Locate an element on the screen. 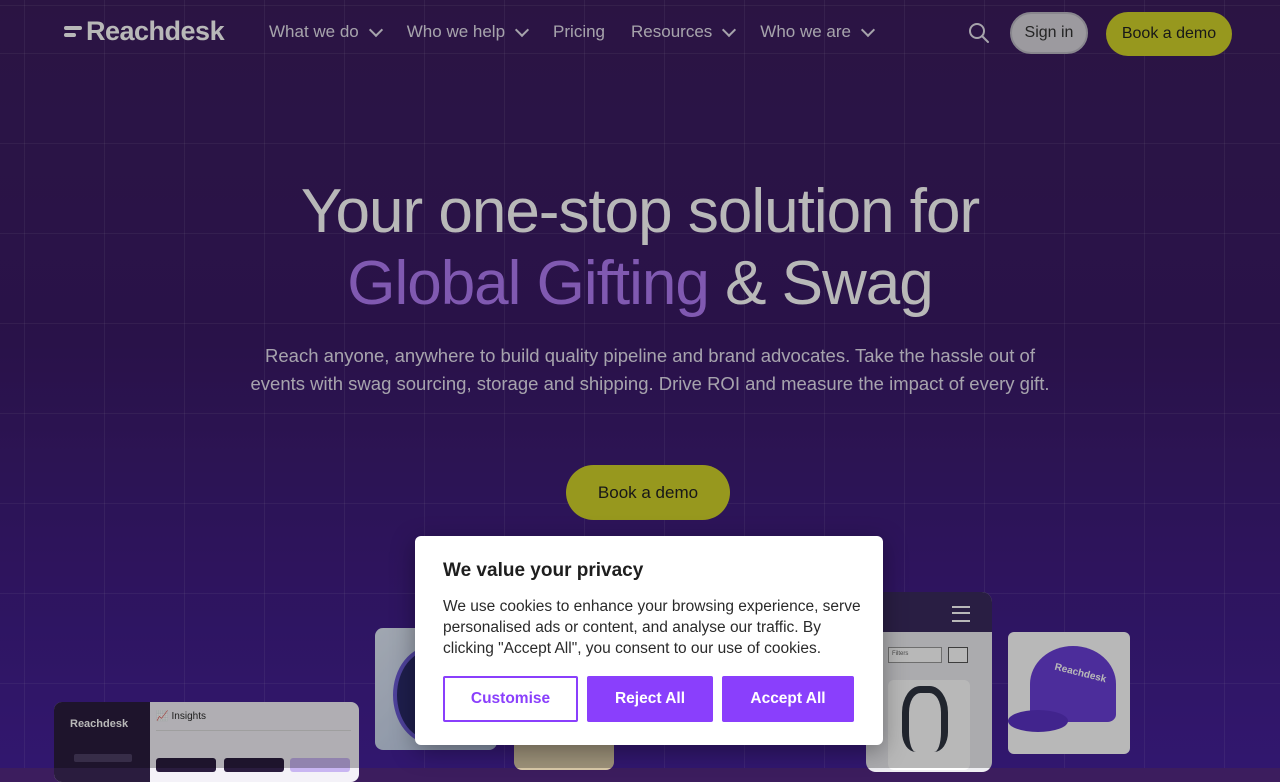  cap-brim is located at coordinates (1038, 721).